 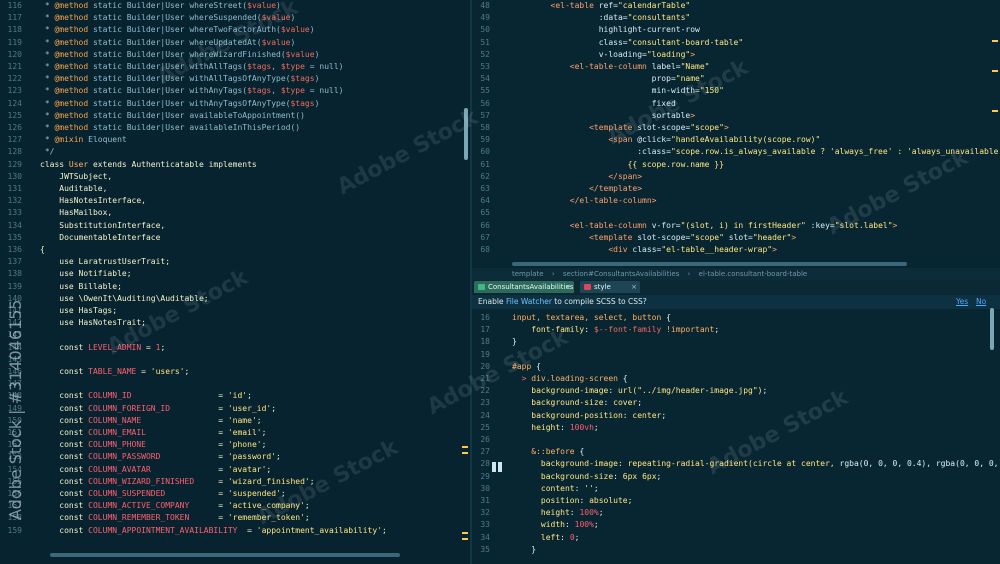 What do you see at coordinates (992, 329) in the screenshot?
I see `right-bottom-vertical-scrollbar` at bounding box center [992, 329].